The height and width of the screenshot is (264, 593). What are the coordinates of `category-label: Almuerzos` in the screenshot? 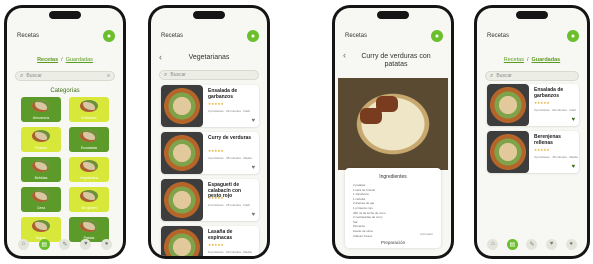 It's located at (41, 118).